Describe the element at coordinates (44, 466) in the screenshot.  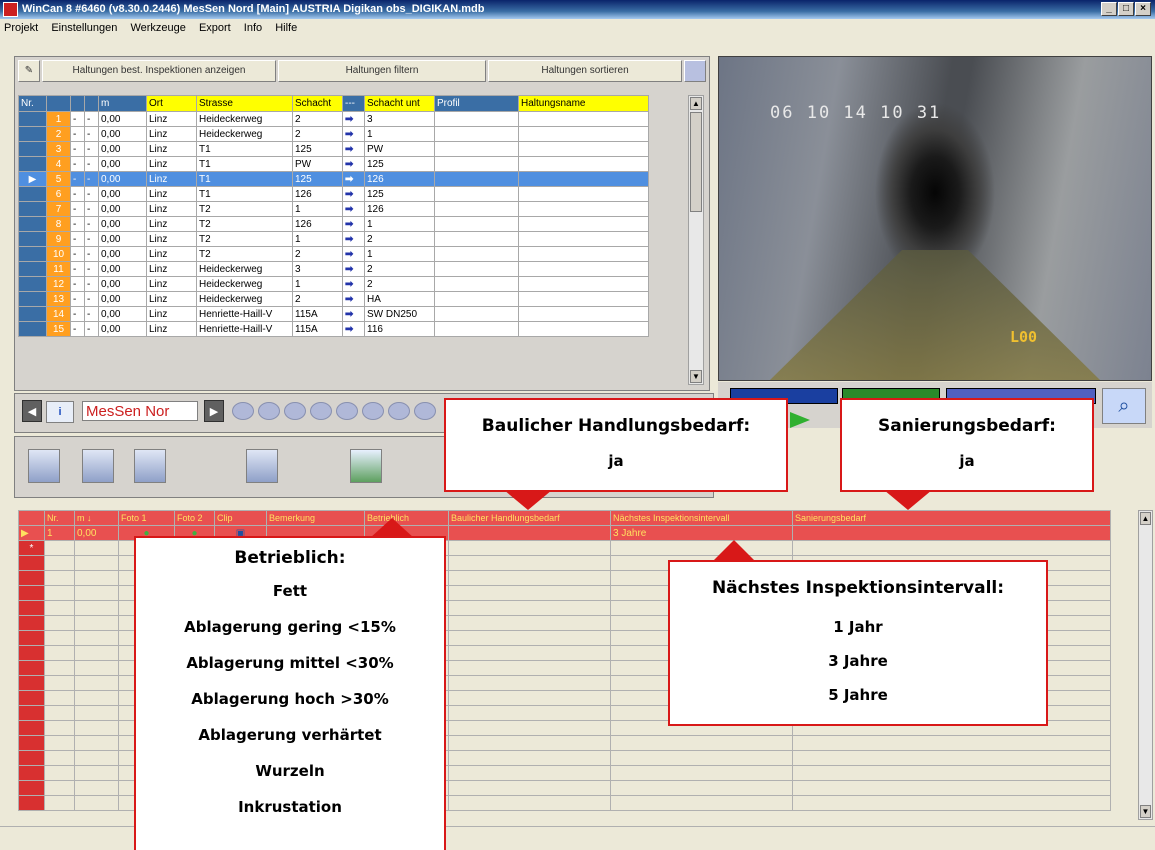
I see `database-icon` at that location.